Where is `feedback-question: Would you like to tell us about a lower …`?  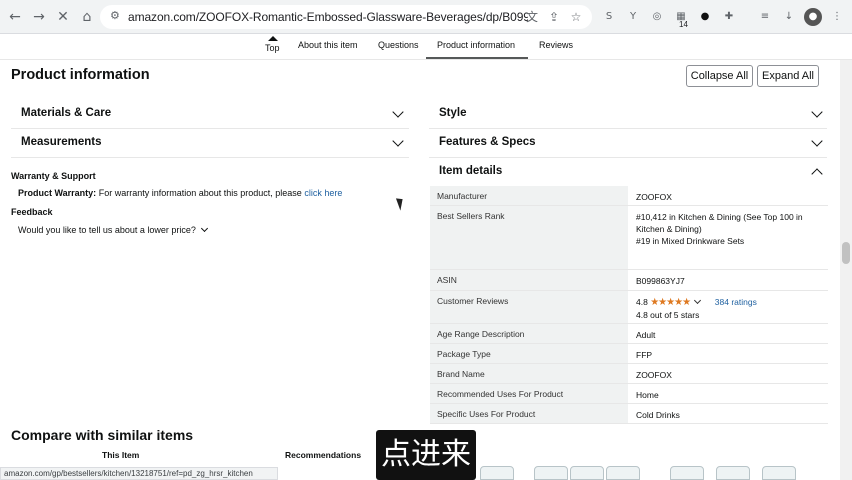 feedback-question: Would you like to tell us about a lower … is located at coordinates (107, 230).